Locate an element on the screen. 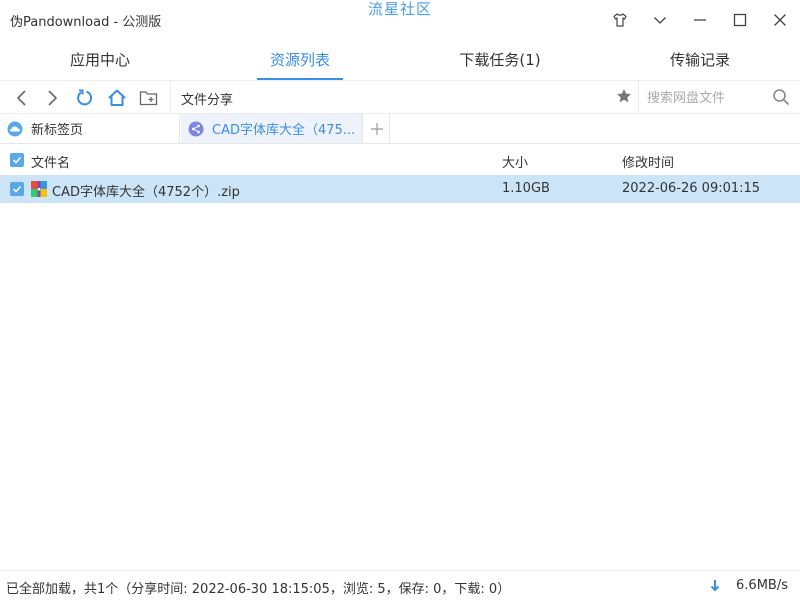 The width and height of the screenshot is (800, 600). refresh-button is located at coordinates (85, 98).